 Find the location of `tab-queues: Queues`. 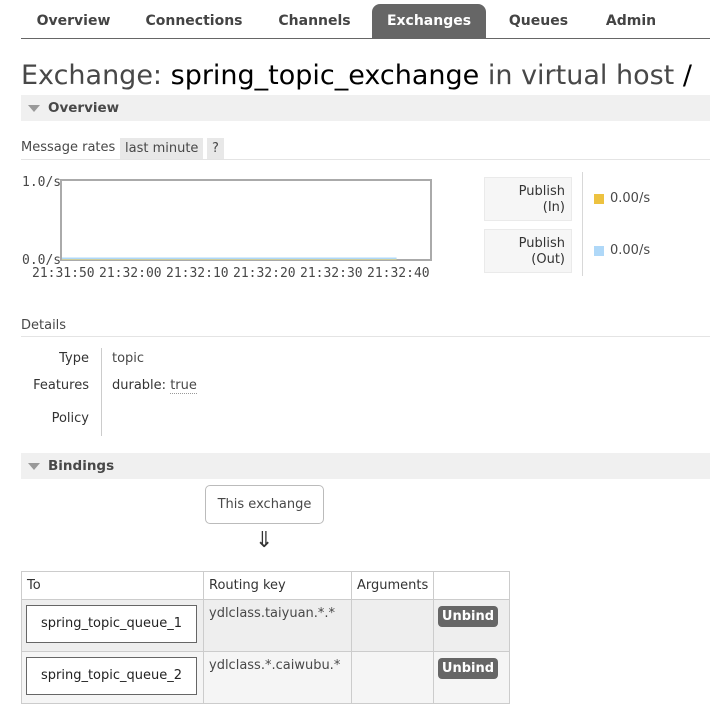

tab-queues: Queues is located at coordinates (538, 21).